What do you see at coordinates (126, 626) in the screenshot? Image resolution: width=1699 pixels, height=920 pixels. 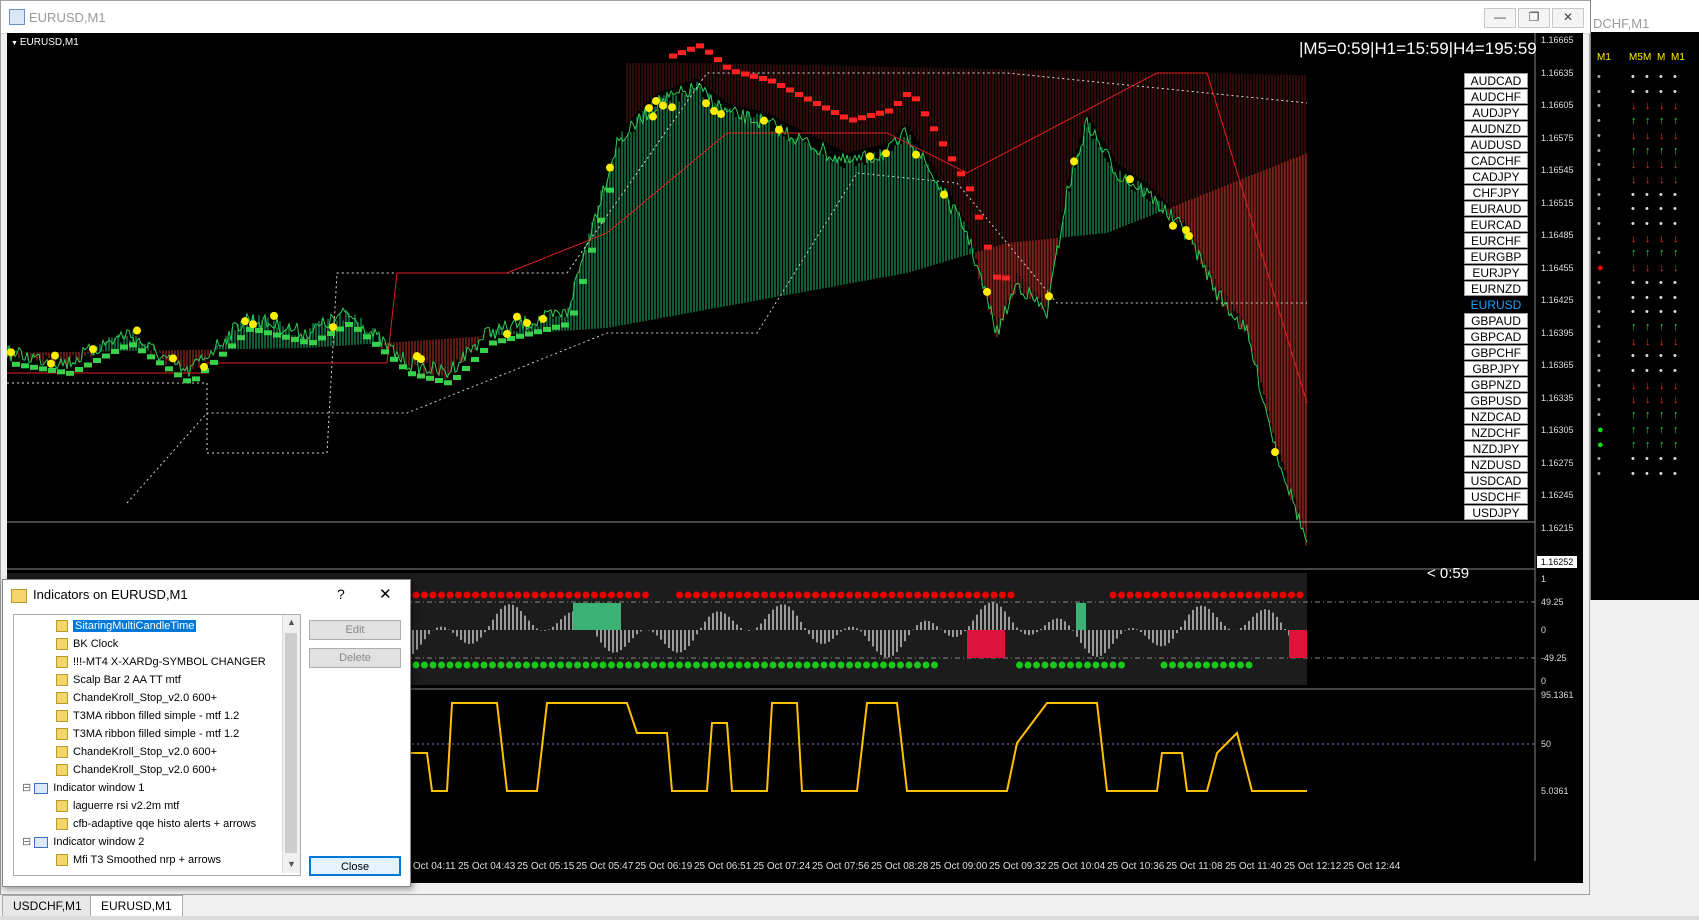 I see `tree-item: SitaringMultiCandleTime` at bounding box center [126, 626].